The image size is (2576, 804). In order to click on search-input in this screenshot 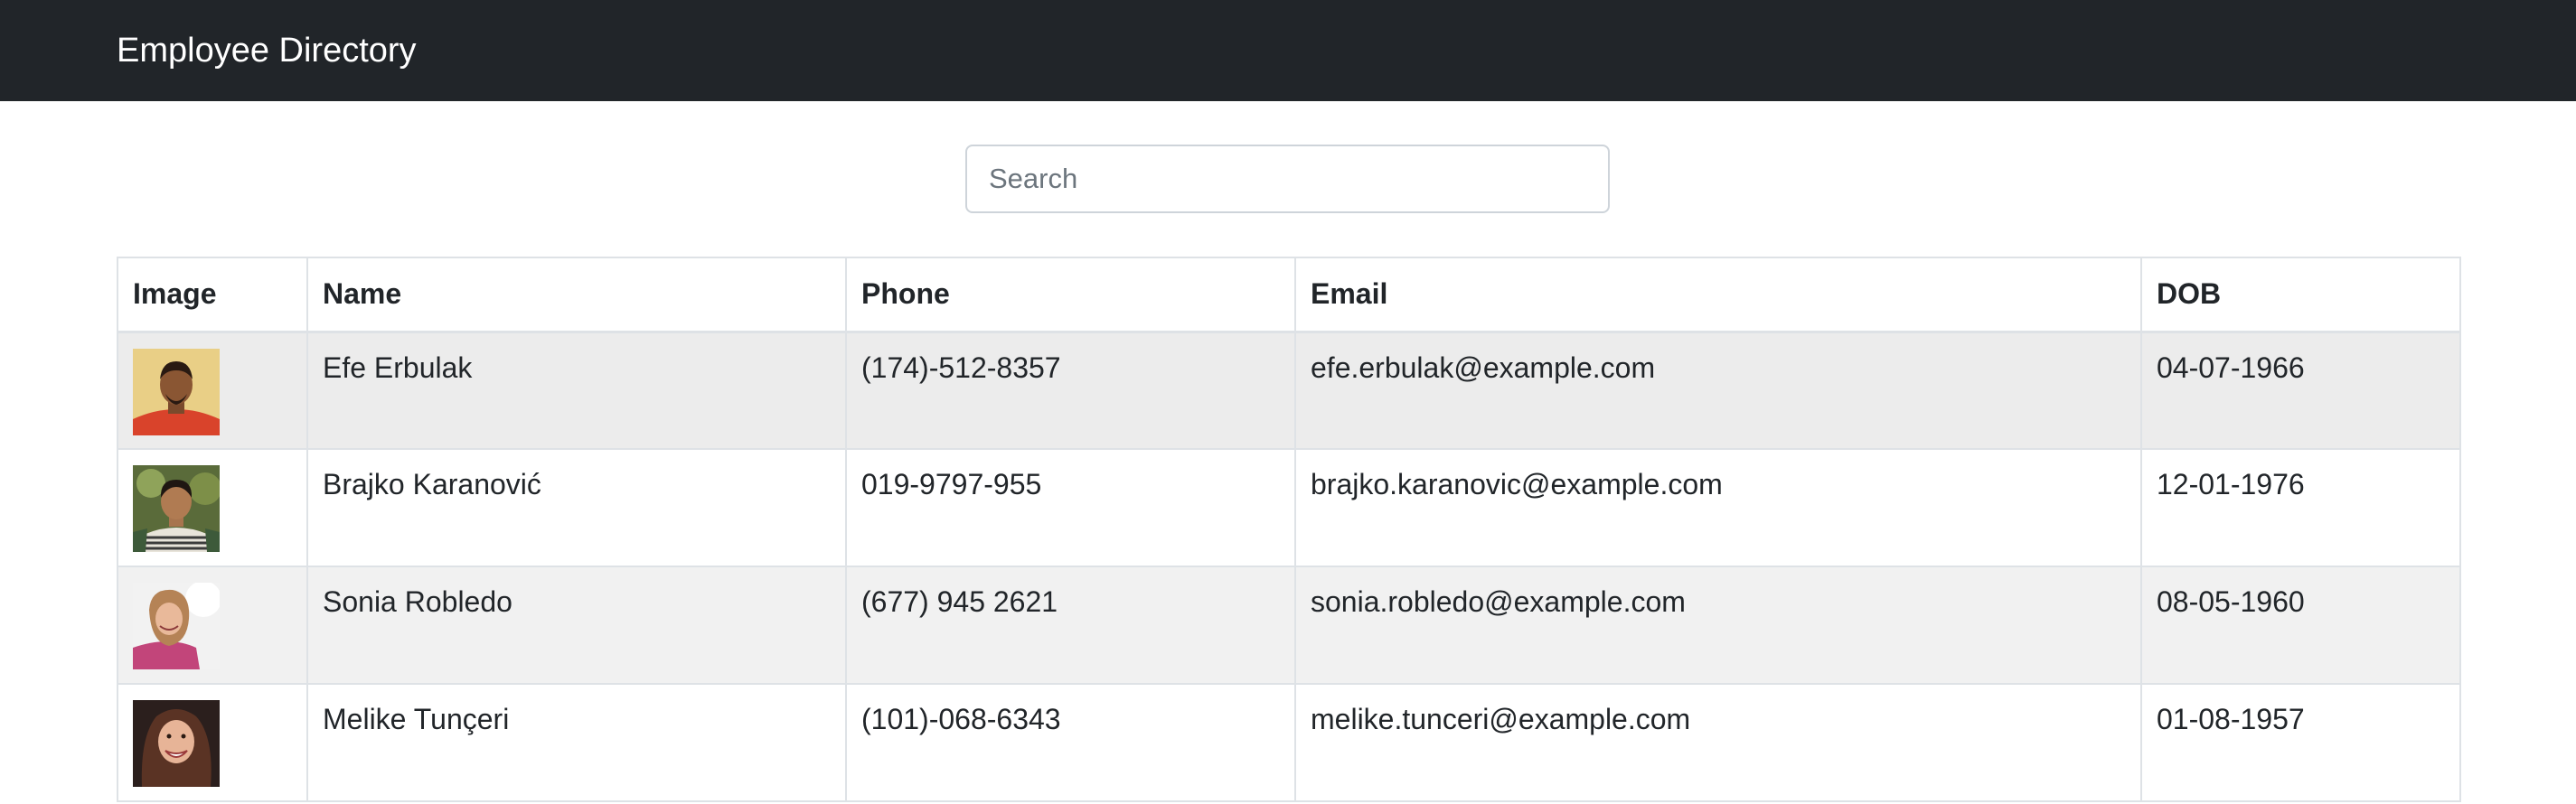, I will do `click(1287, 179)`.